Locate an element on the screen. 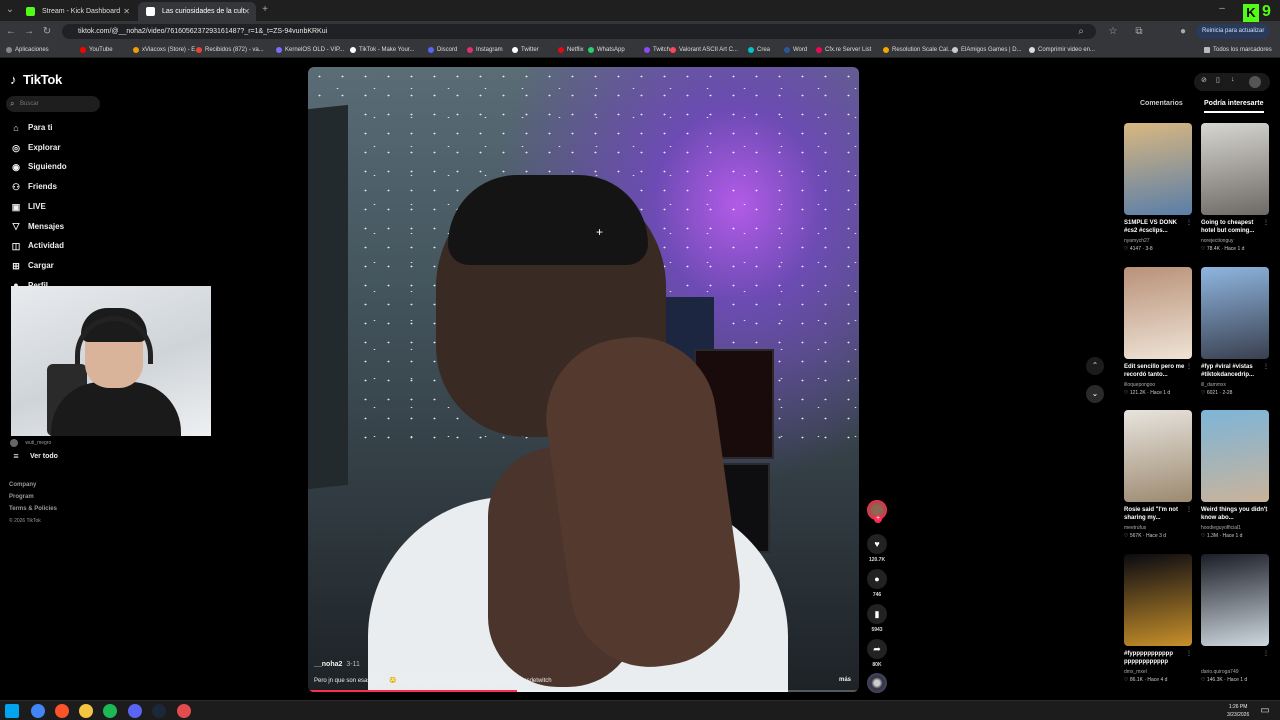 This screenshot has height=720, width=1280. bookmark-item: WhatsApp is located at coordinates (606, 50).